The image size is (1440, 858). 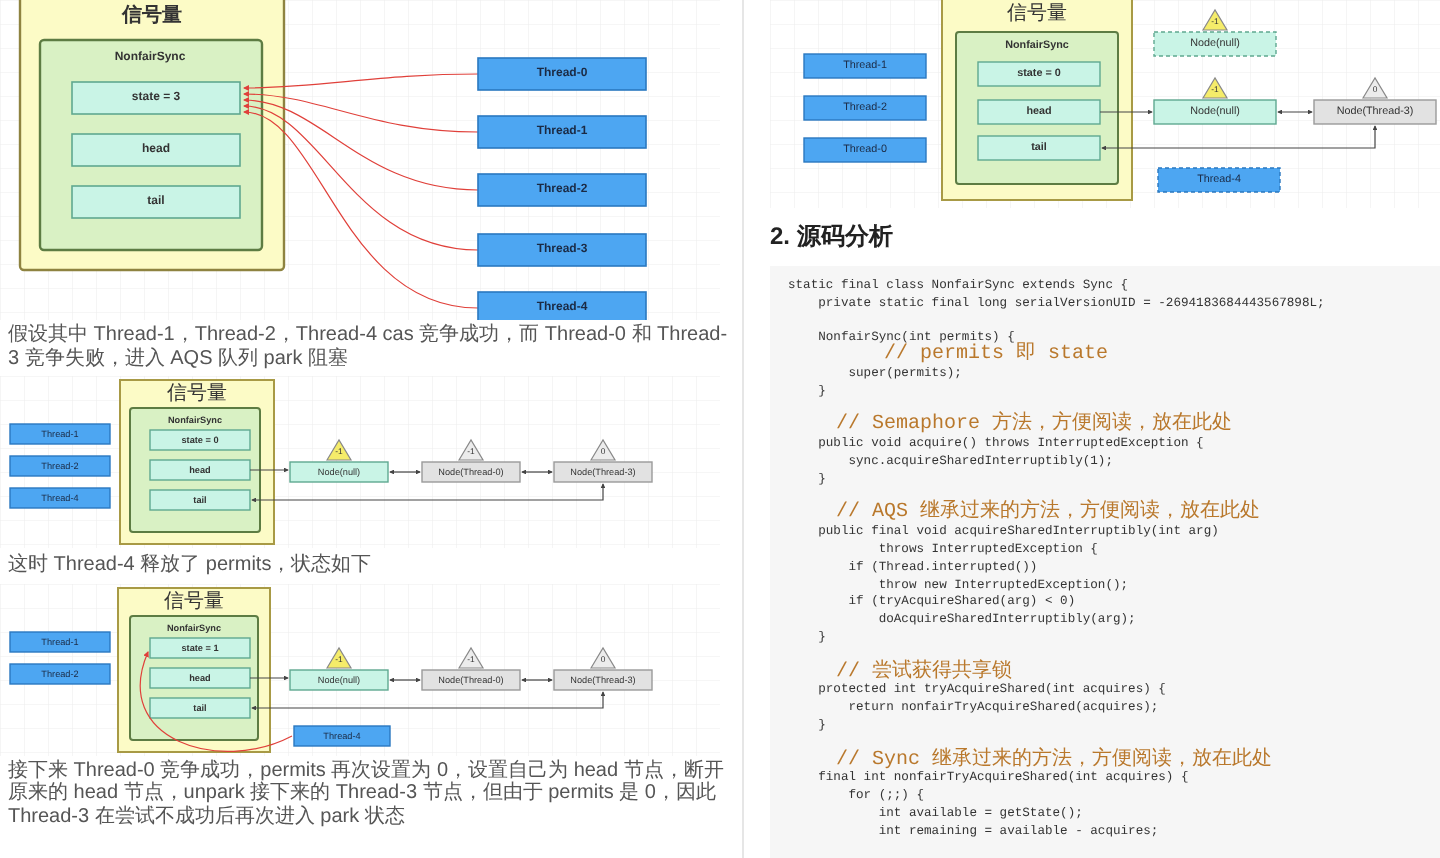 I want to click on paragraph: 接下来 Thread-0 竞争成功，permits 再次设置为 0，设置自己为 head 节点，断开原来的 head 节点，unpark 接下来的 Thread-3 节点，但由于 permits 是 0，因此 Thread-3 在尝试不成功后再次进入 park 状态, so click(x=367, y=793).